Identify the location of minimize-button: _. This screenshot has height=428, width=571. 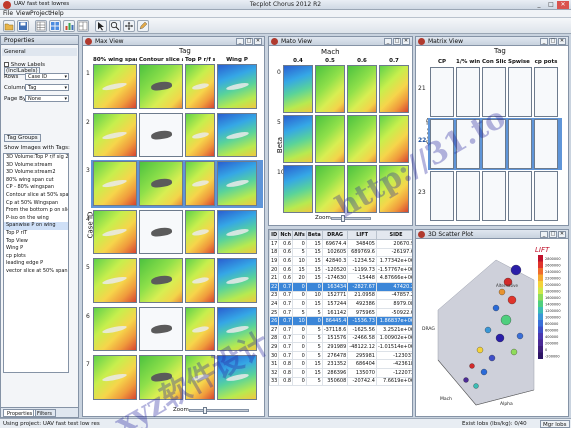
(539, 5).